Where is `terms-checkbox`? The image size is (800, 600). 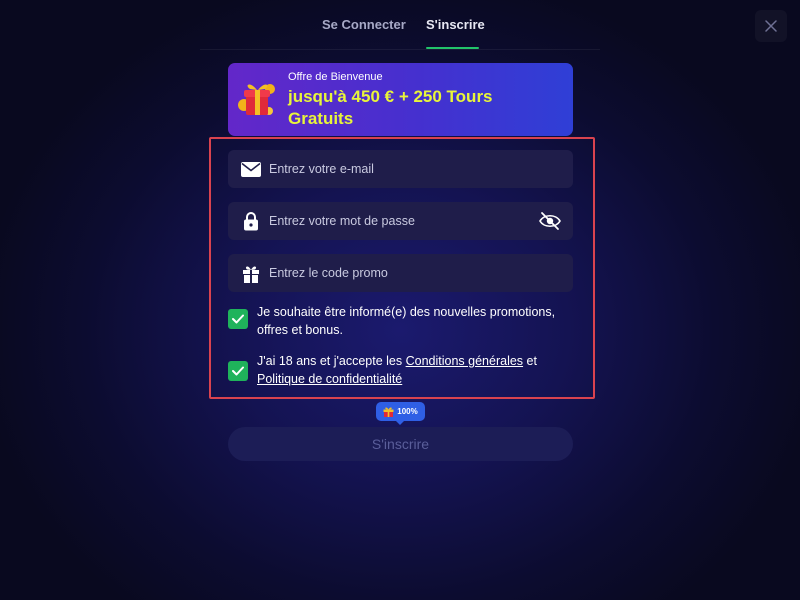
terms-checkbox is located at coordinates (238, 371).